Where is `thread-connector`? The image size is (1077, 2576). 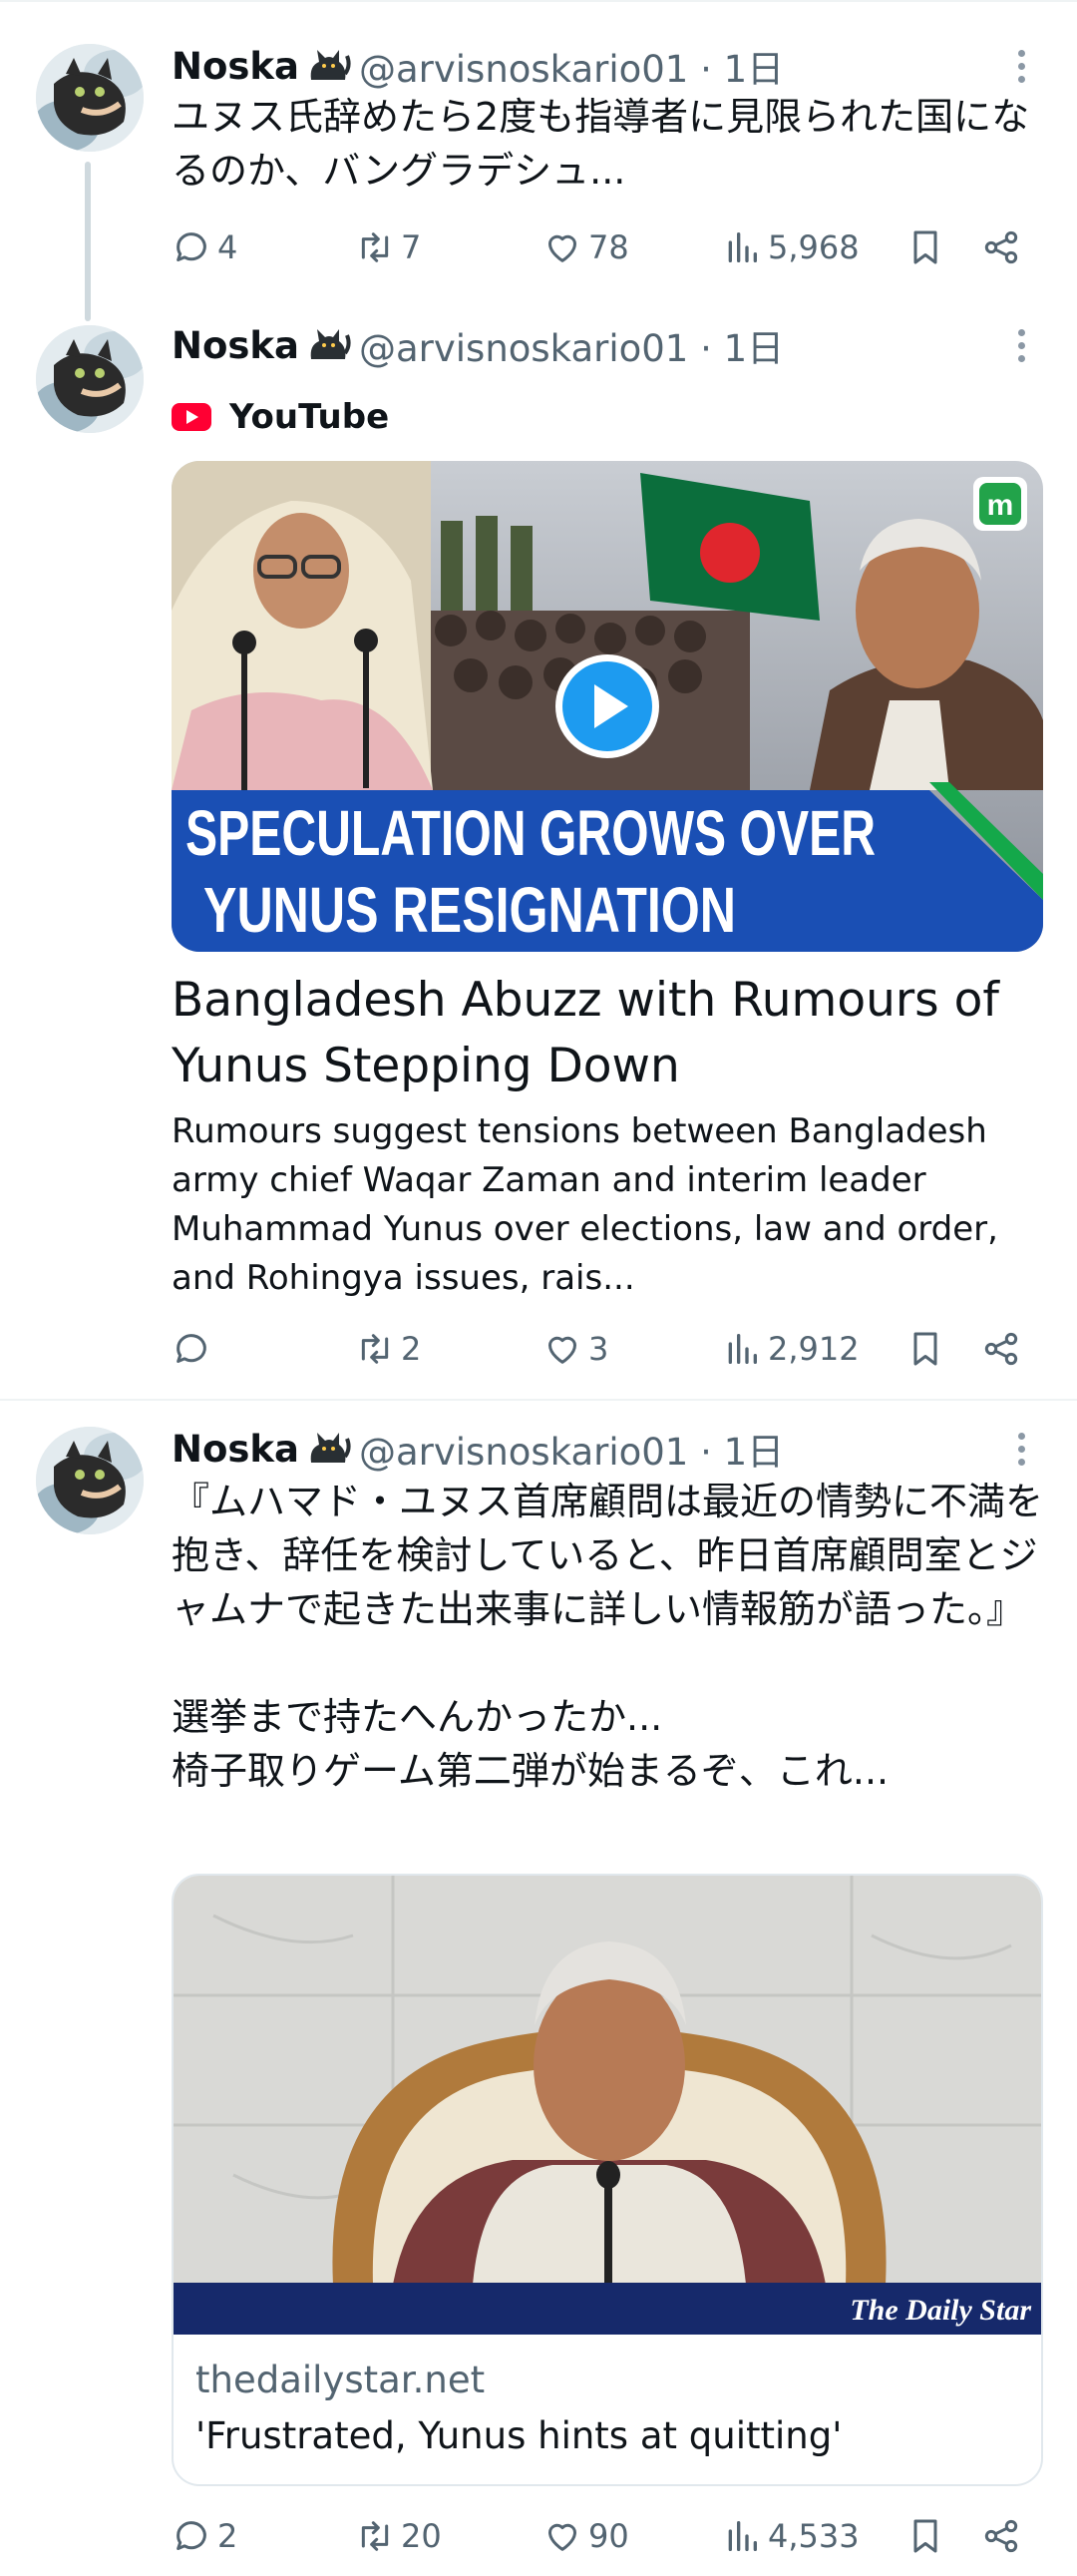
thread-connector is located at coordinates (88, 241).